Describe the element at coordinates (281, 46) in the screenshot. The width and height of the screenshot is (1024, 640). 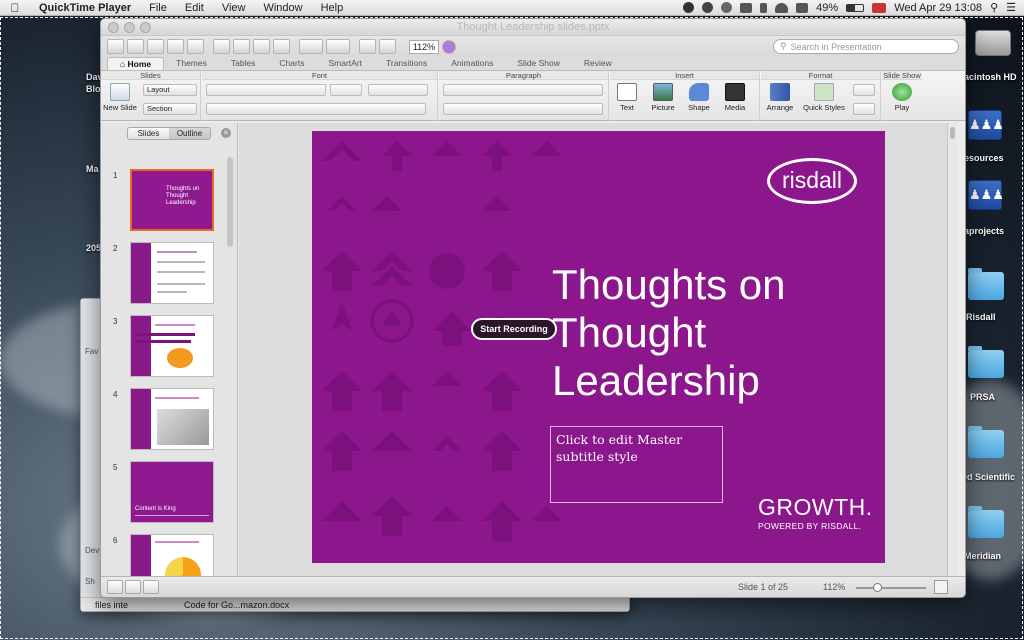
I see `format-painter-icon` at that location.